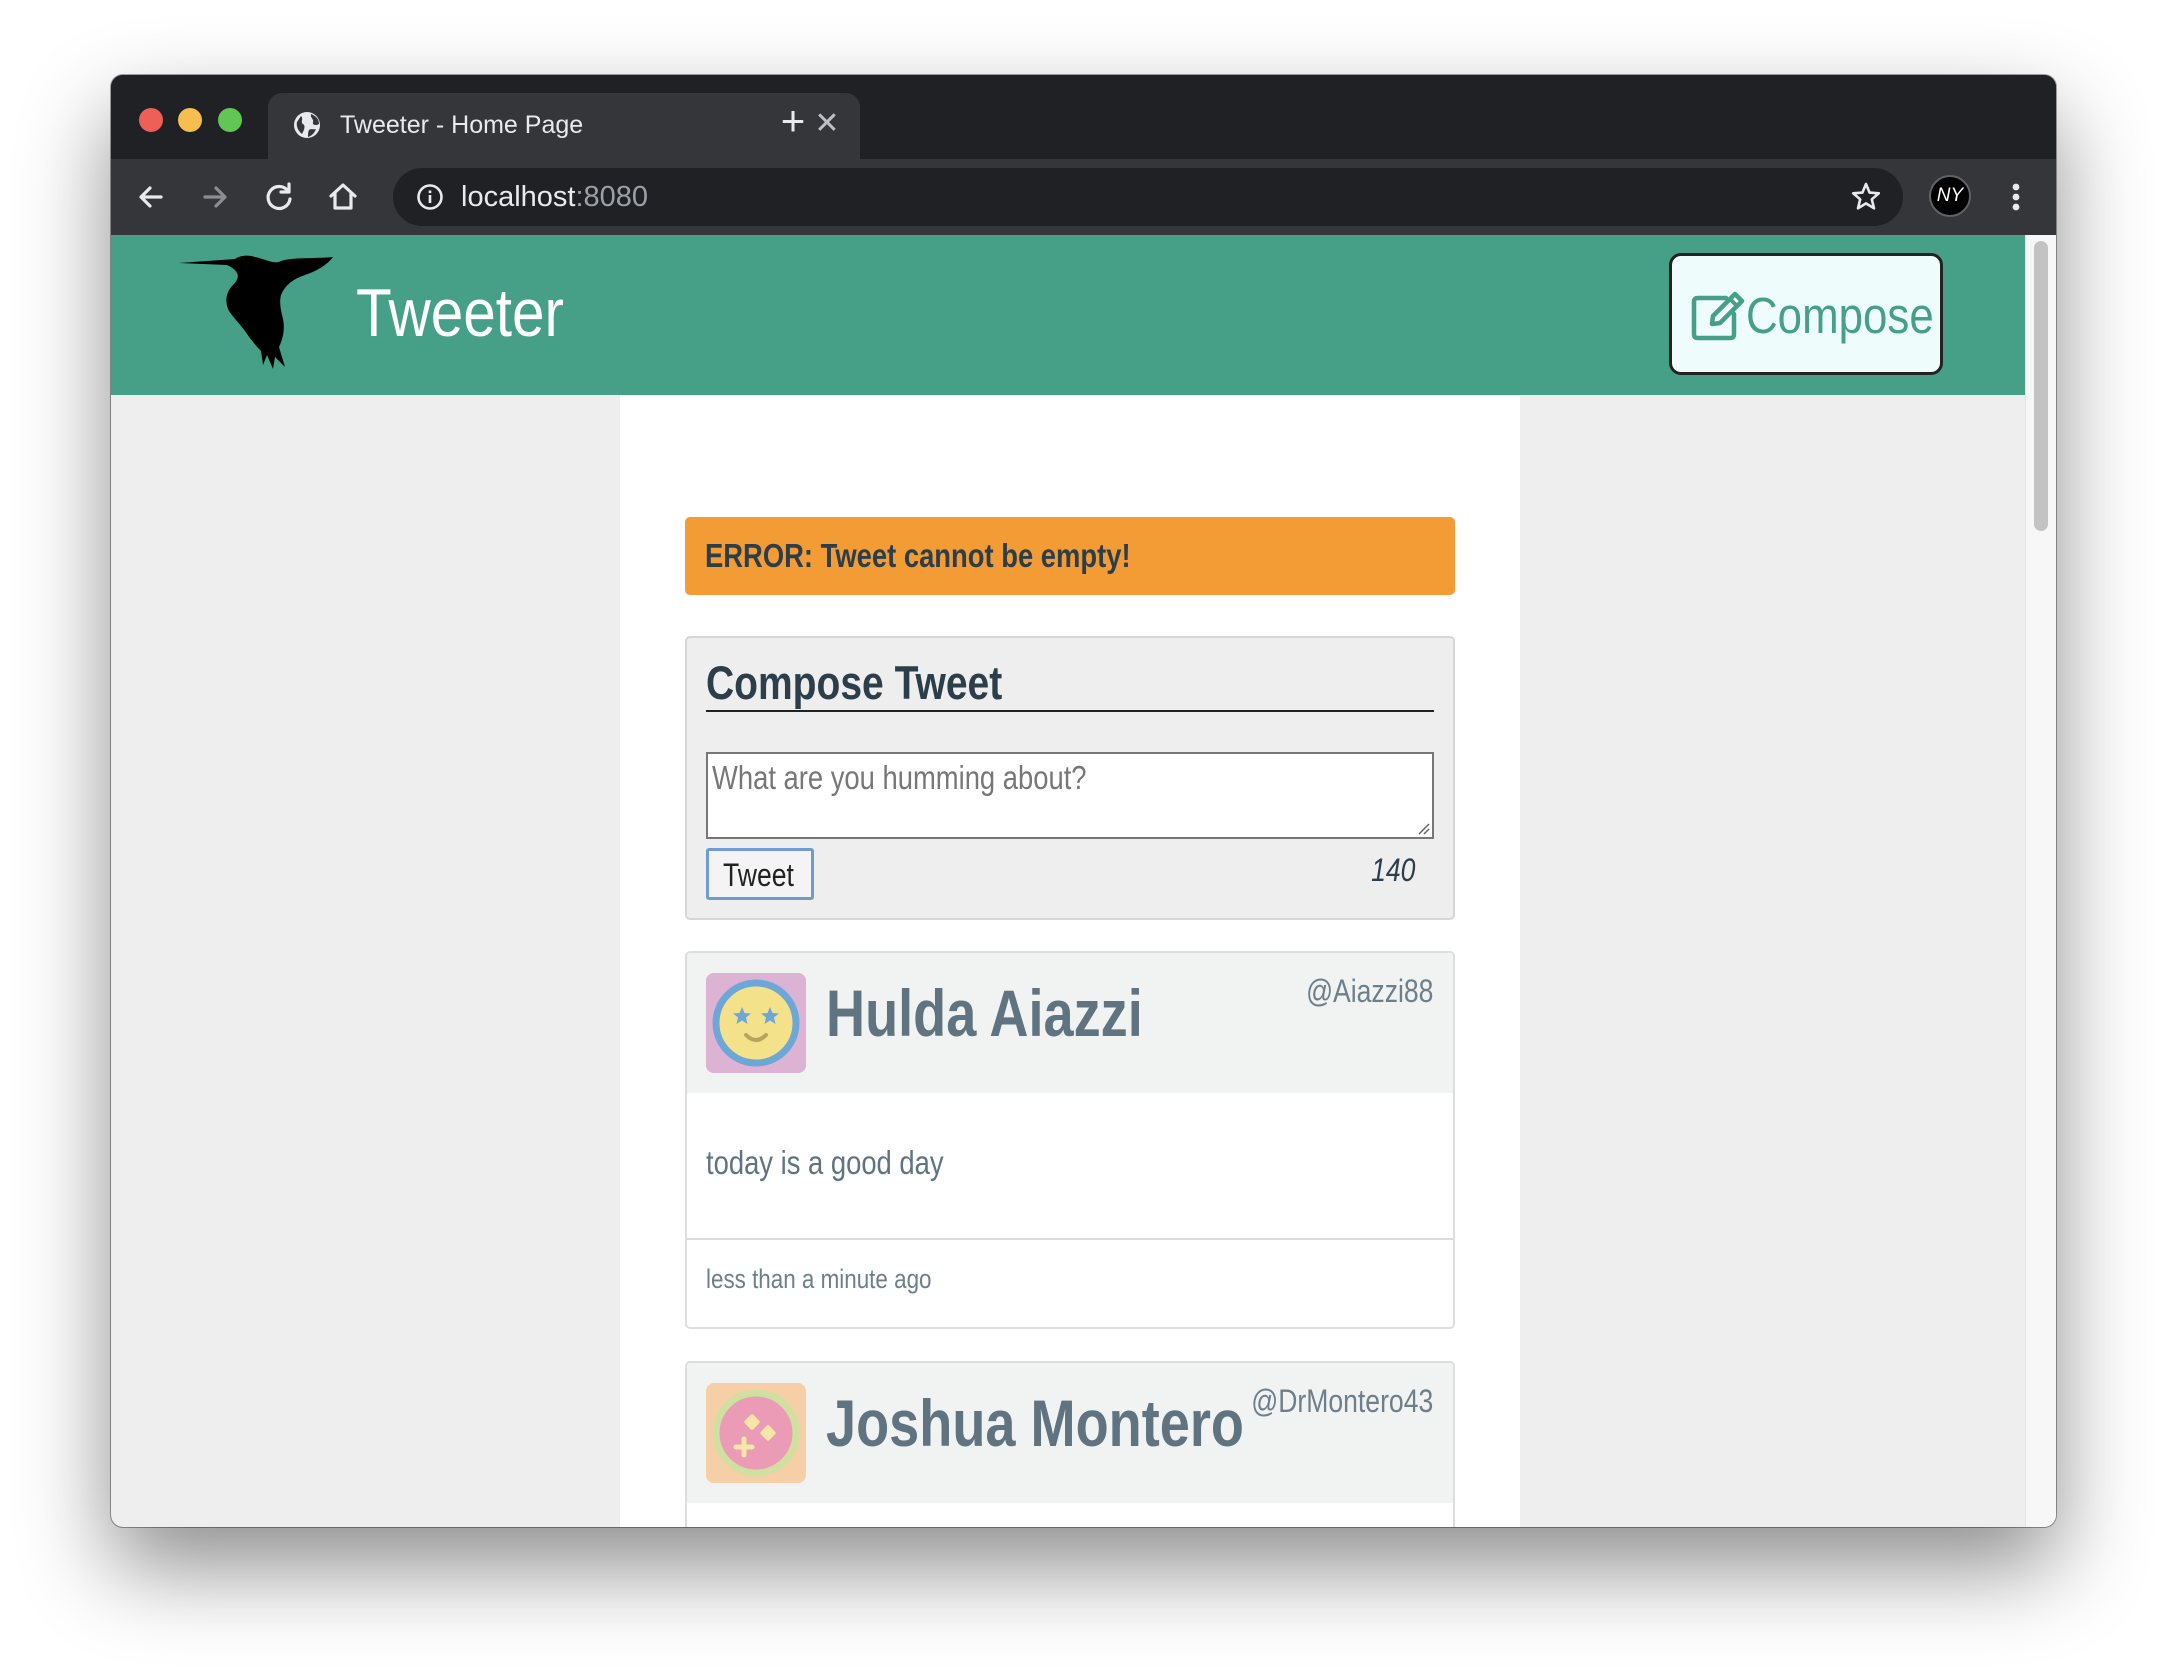  I want to click on bookmark-star-icon, so click(1866, 197).